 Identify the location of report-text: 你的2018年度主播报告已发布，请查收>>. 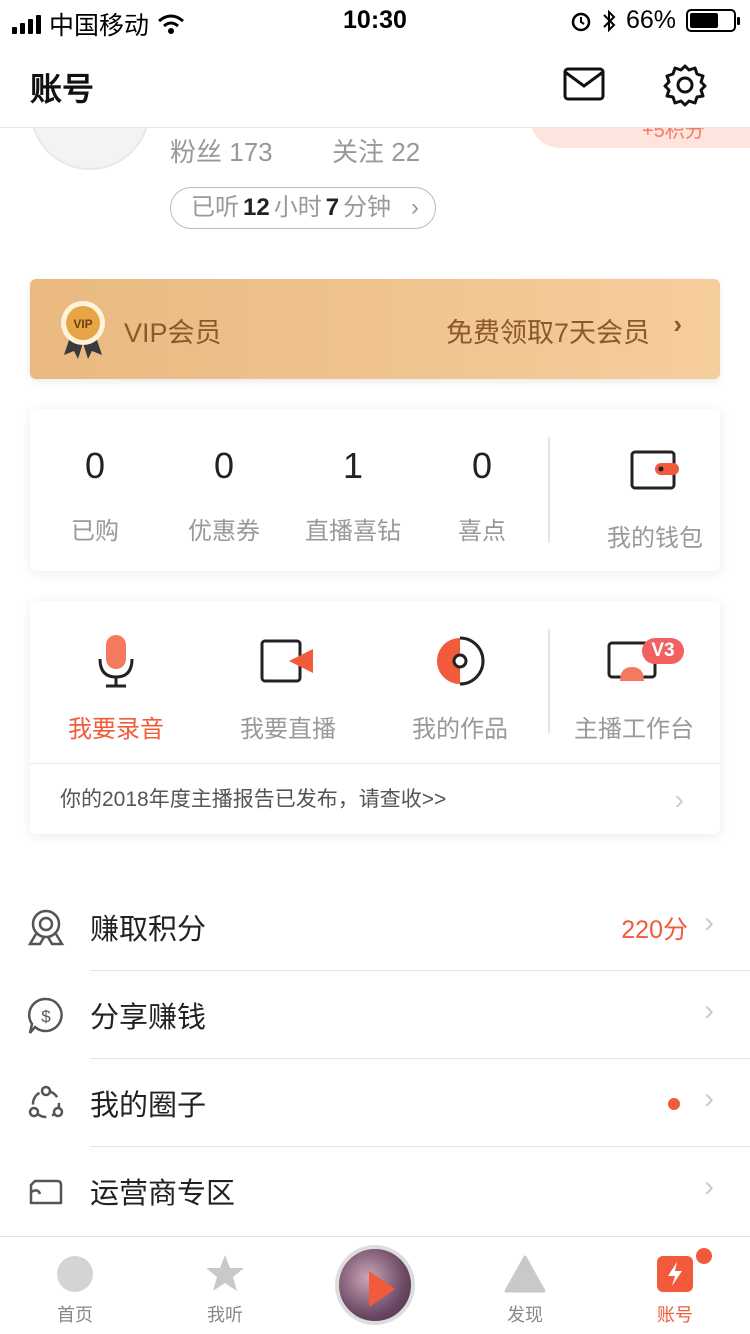
(253, 799).